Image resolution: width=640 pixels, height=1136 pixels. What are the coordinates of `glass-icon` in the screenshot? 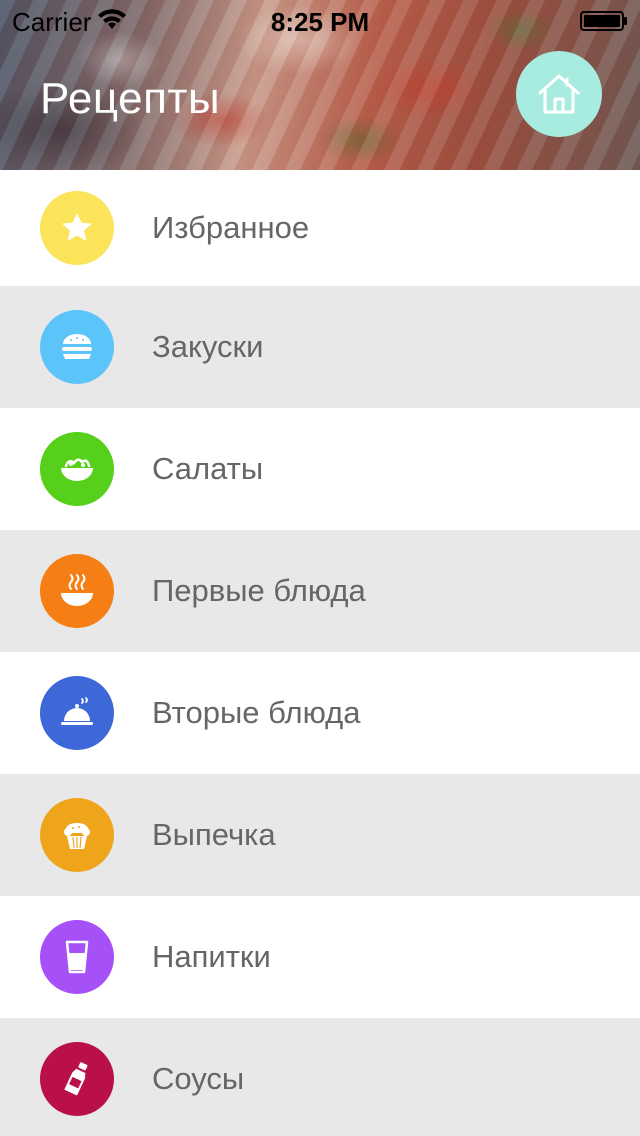 It's located at (77, 957).